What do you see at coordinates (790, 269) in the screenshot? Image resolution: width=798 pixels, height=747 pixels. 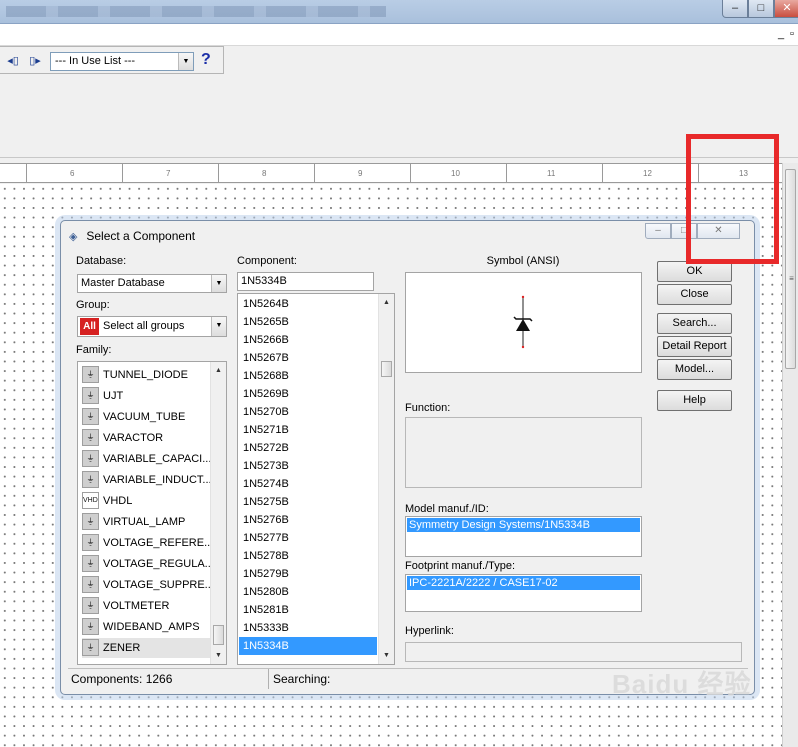 I see `scrollbar-thumb: ≡` at bounding box center [790, 269].